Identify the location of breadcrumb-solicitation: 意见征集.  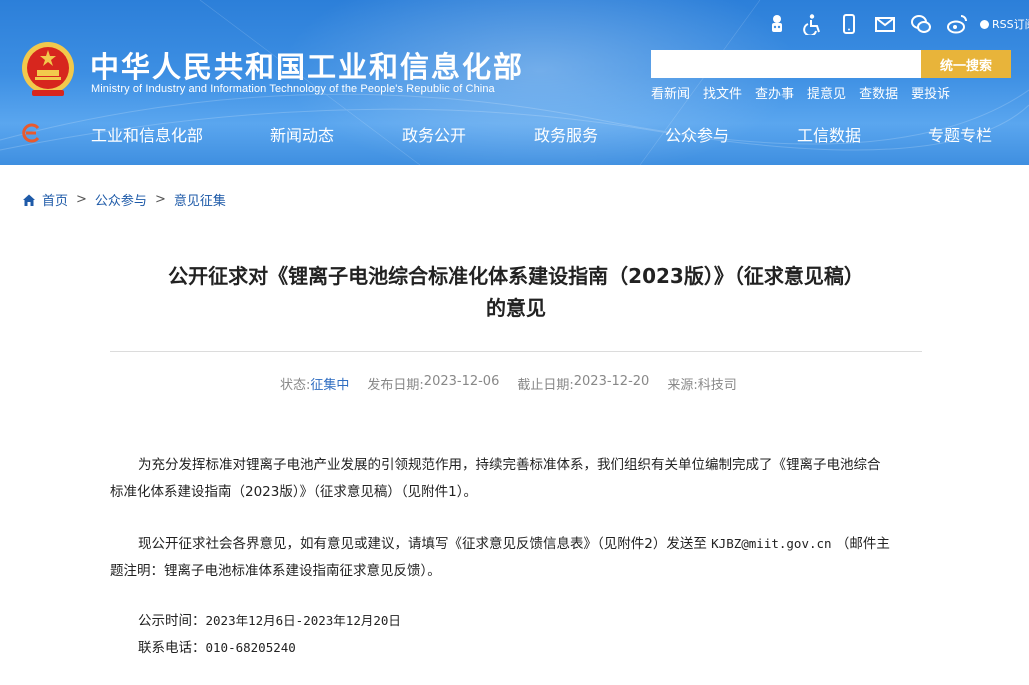
(200, 199).